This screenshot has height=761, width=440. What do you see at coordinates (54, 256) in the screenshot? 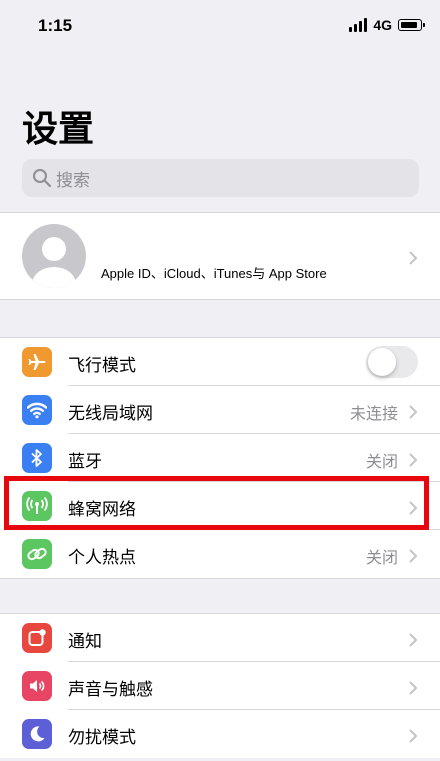
I see `avatar` at bounding box center [54, 256].